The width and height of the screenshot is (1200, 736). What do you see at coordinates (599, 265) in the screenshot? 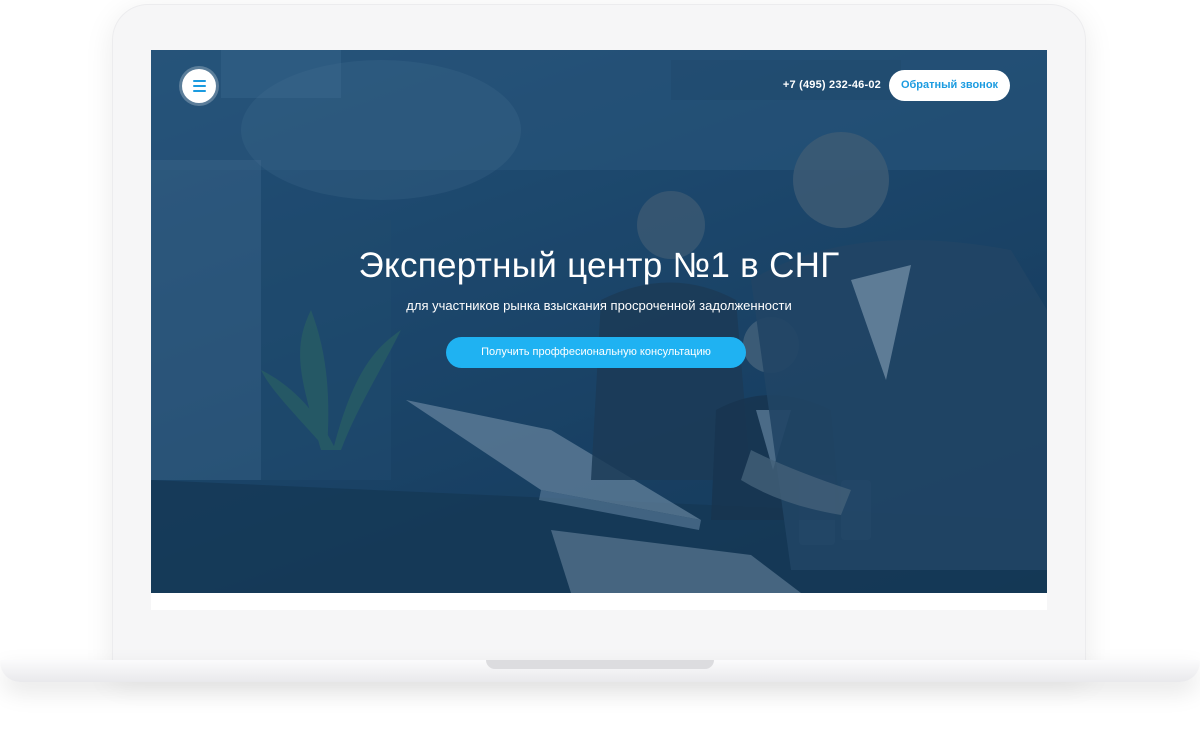
I see `hero-title: Экспертный центр №1 в СНГ` at bounding box center [599, 265].